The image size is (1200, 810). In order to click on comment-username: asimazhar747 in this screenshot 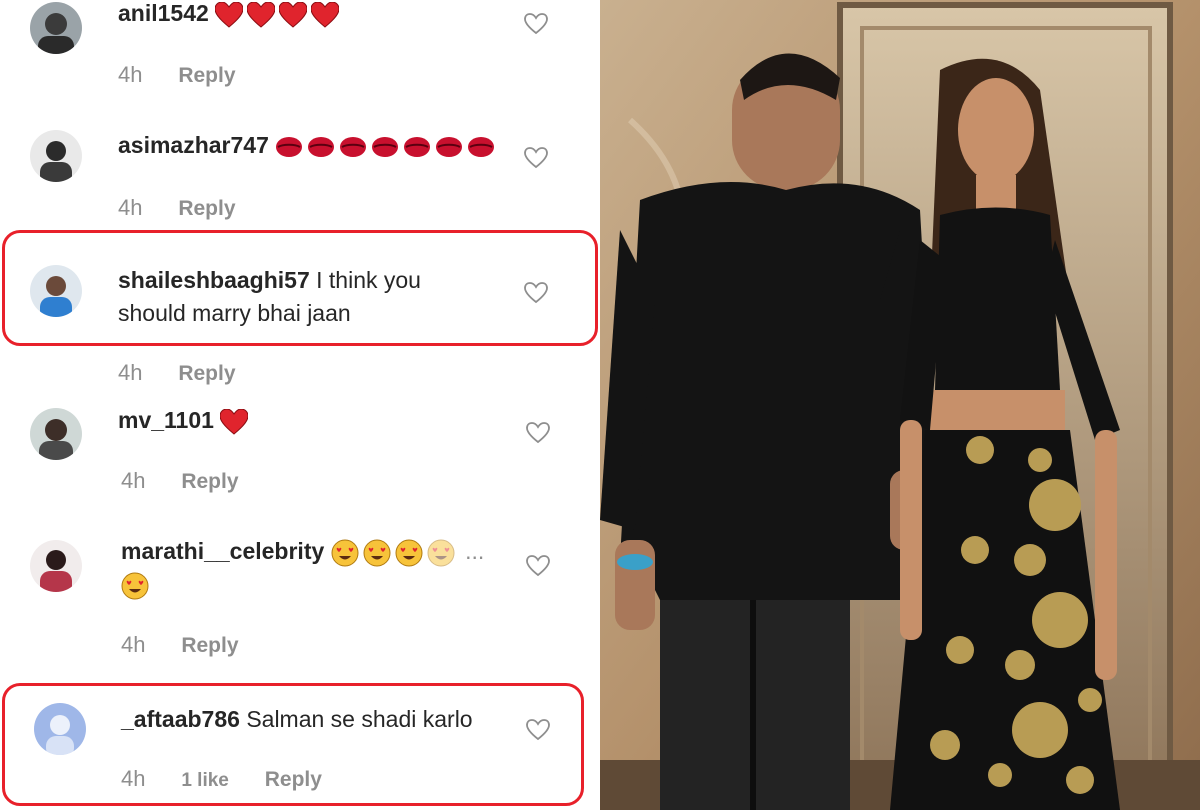, I will do `click(193, 145)`.